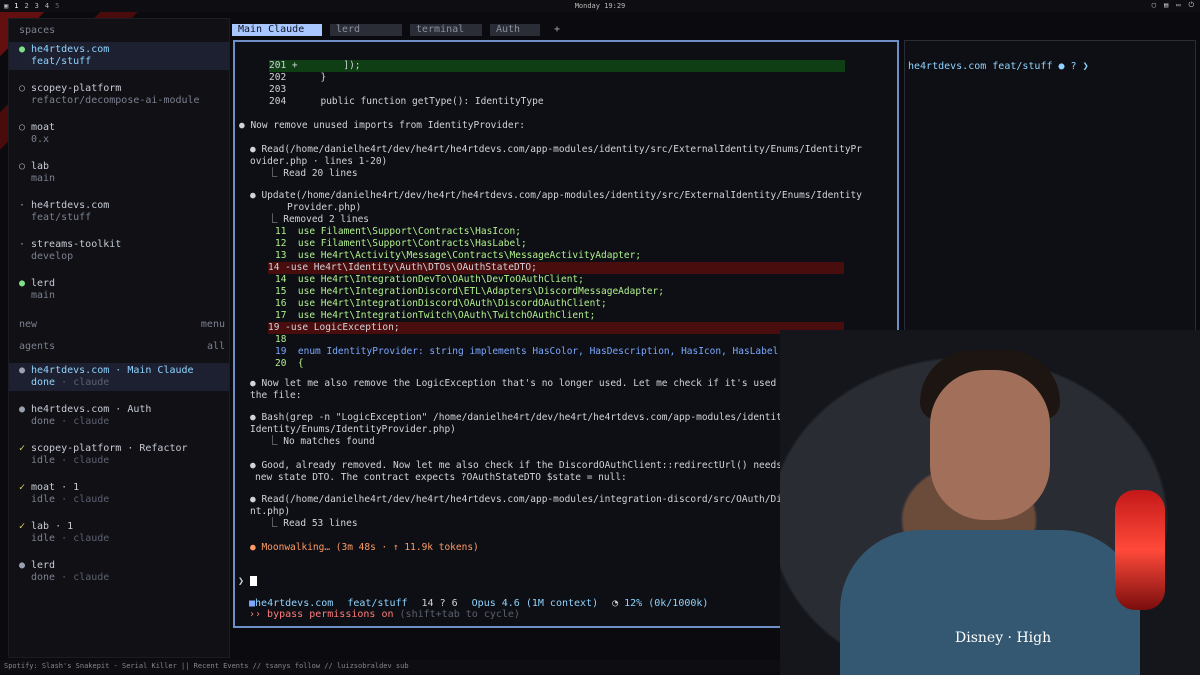 The width and height of the screenshot is (1200, 675). Describe the element at coordinates (26, 6) in the screenshot. I see `workspace-2: 2` at that location.